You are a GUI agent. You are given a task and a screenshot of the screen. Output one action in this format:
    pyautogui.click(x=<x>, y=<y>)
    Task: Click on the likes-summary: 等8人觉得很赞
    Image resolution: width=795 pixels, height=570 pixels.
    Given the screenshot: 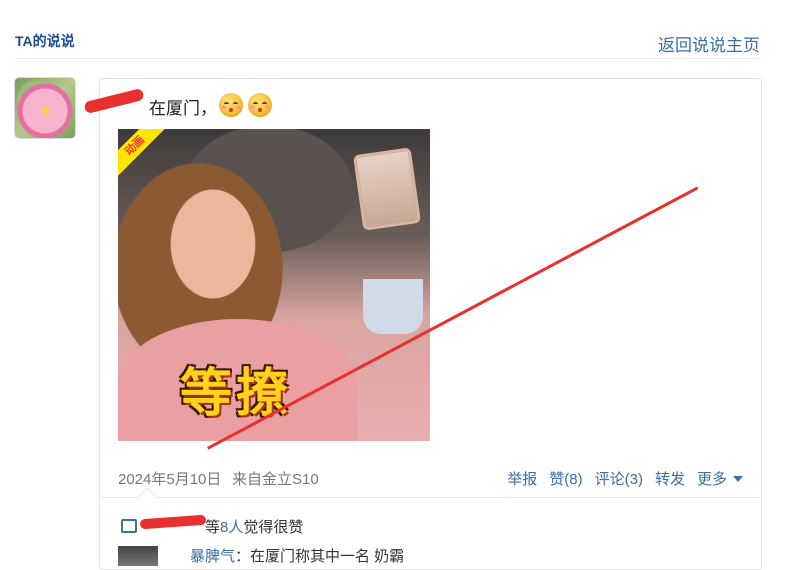 What is the action you would take?
    pyautogui.click(x=254, y=526)
    